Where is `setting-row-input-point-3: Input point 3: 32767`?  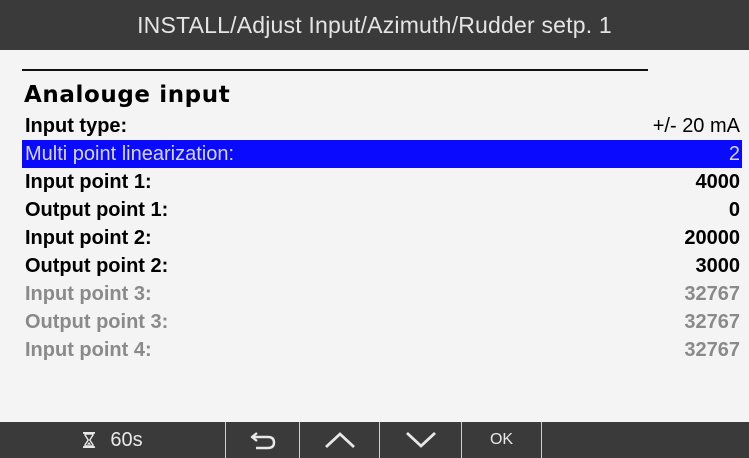
setting-row-input-point-3: Input point 3: 32767 is located at coordinates (382, 294).